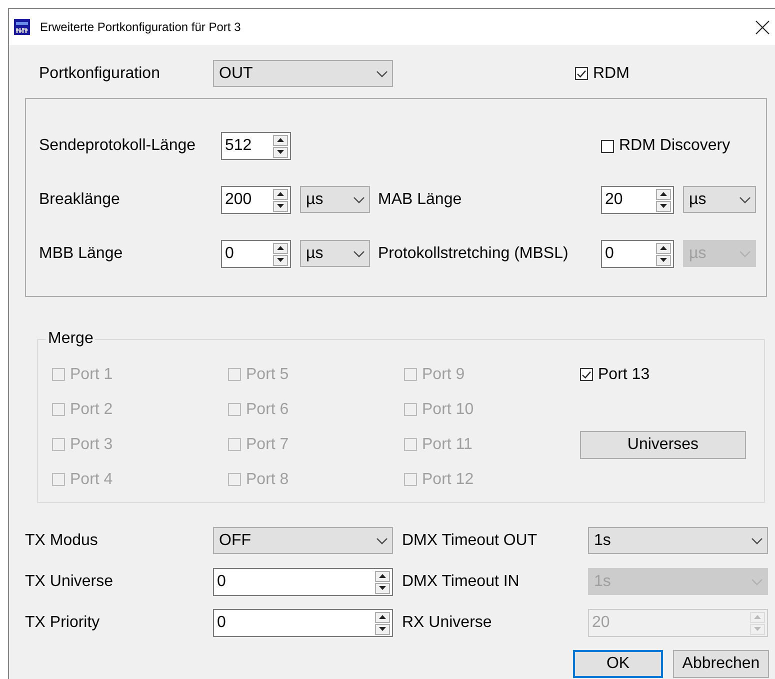  What do you see at coordinates (91, 445) in the screenshot?
I see `checkbox-label: Port 3` at bounding box center [91, 445].